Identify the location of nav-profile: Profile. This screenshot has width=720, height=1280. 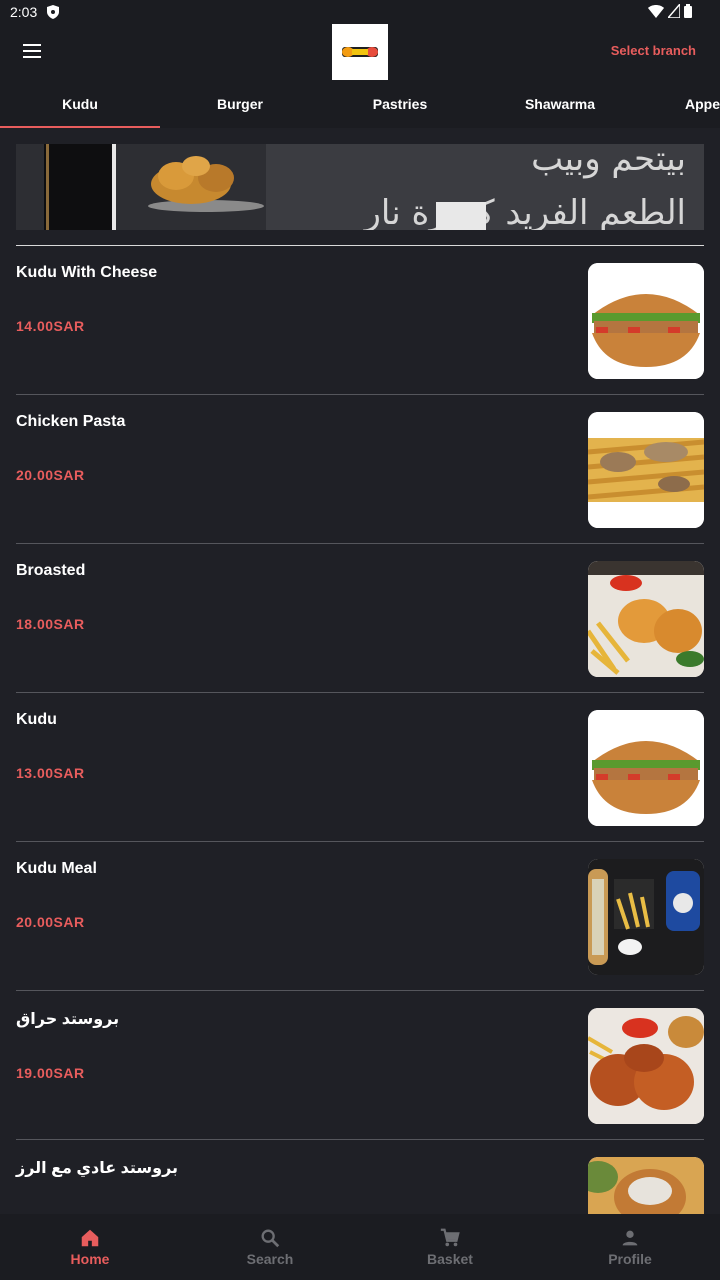
(630, 1247).